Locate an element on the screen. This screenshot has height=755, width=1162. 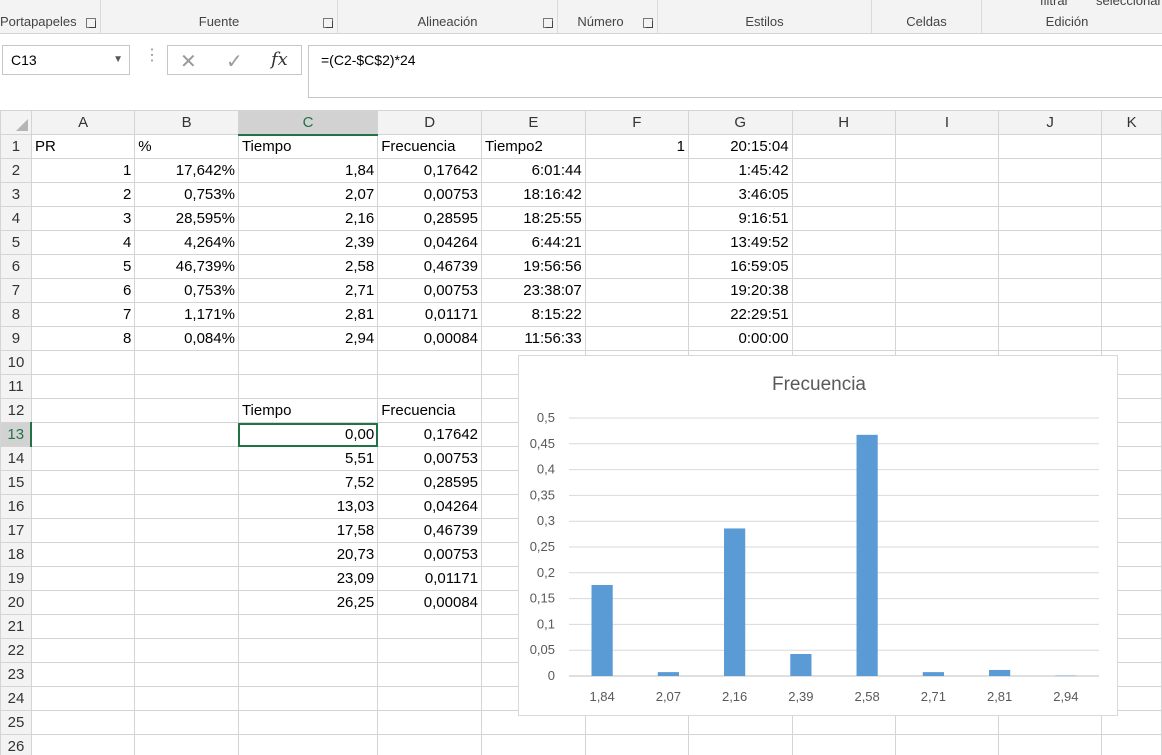
cell-d2: 0,17642 is located at coordinates (430, 170).